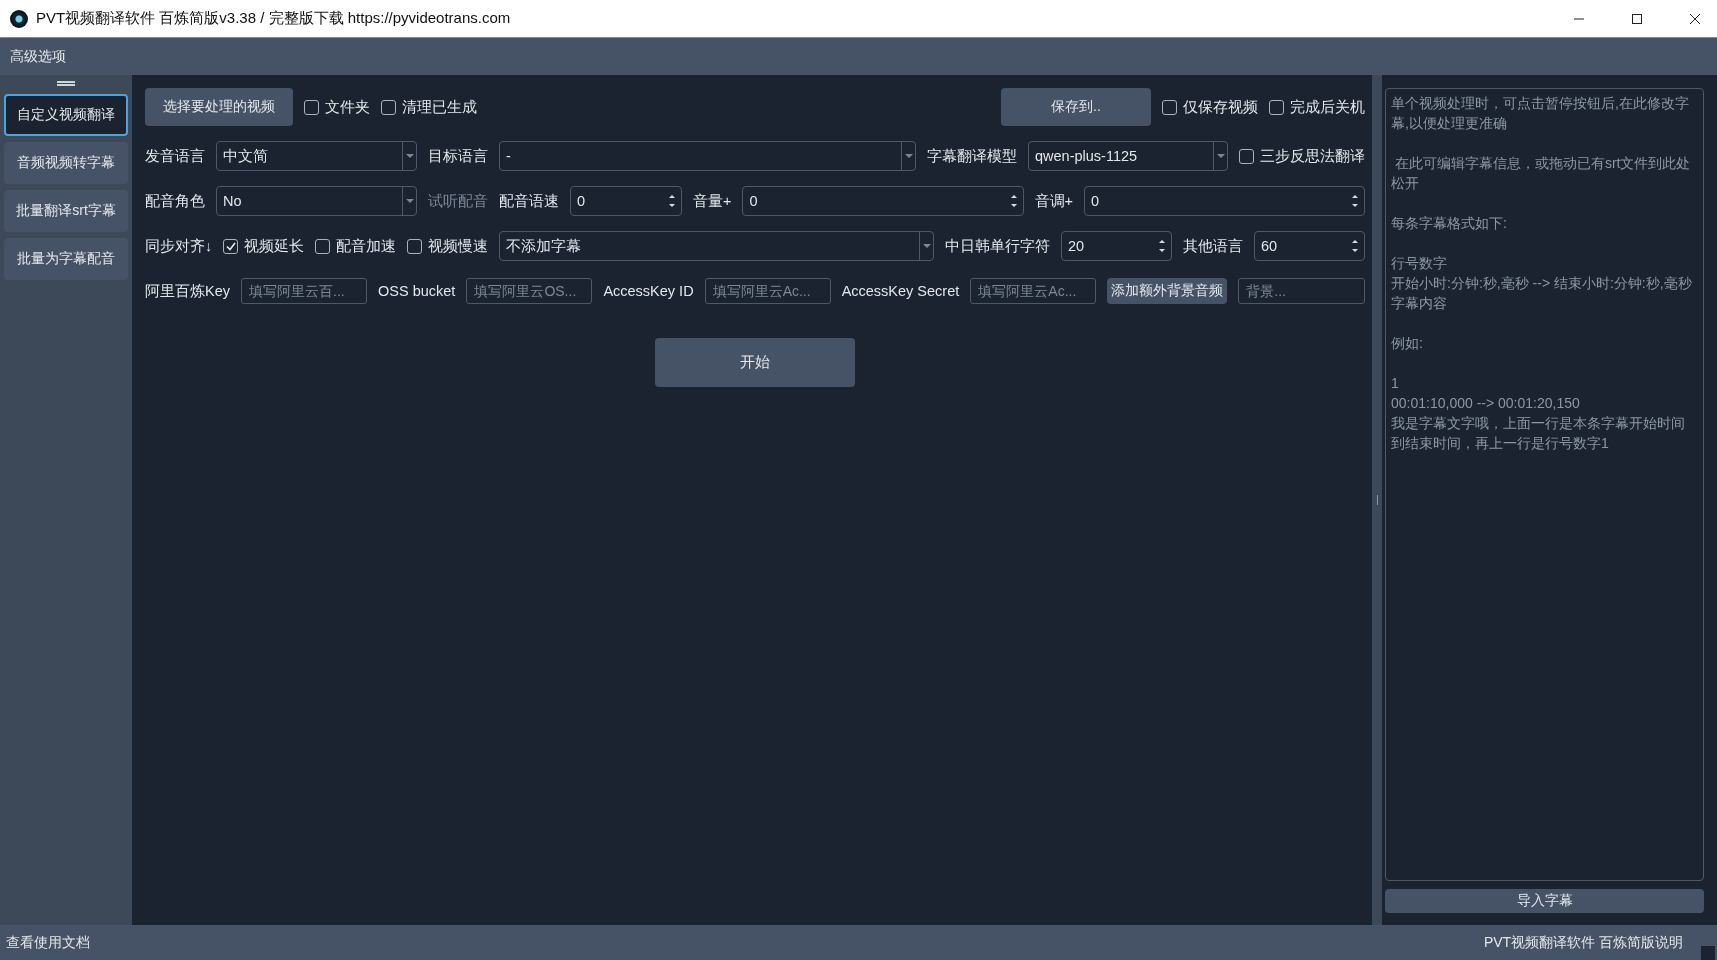 Image resolution: width=1717 pixels, height=960 pixels. What do you see at coordinates (1327, 107) in the screenshot?
I see `checkbox-label: 完成后关机` at bounding box center [1327, 107].